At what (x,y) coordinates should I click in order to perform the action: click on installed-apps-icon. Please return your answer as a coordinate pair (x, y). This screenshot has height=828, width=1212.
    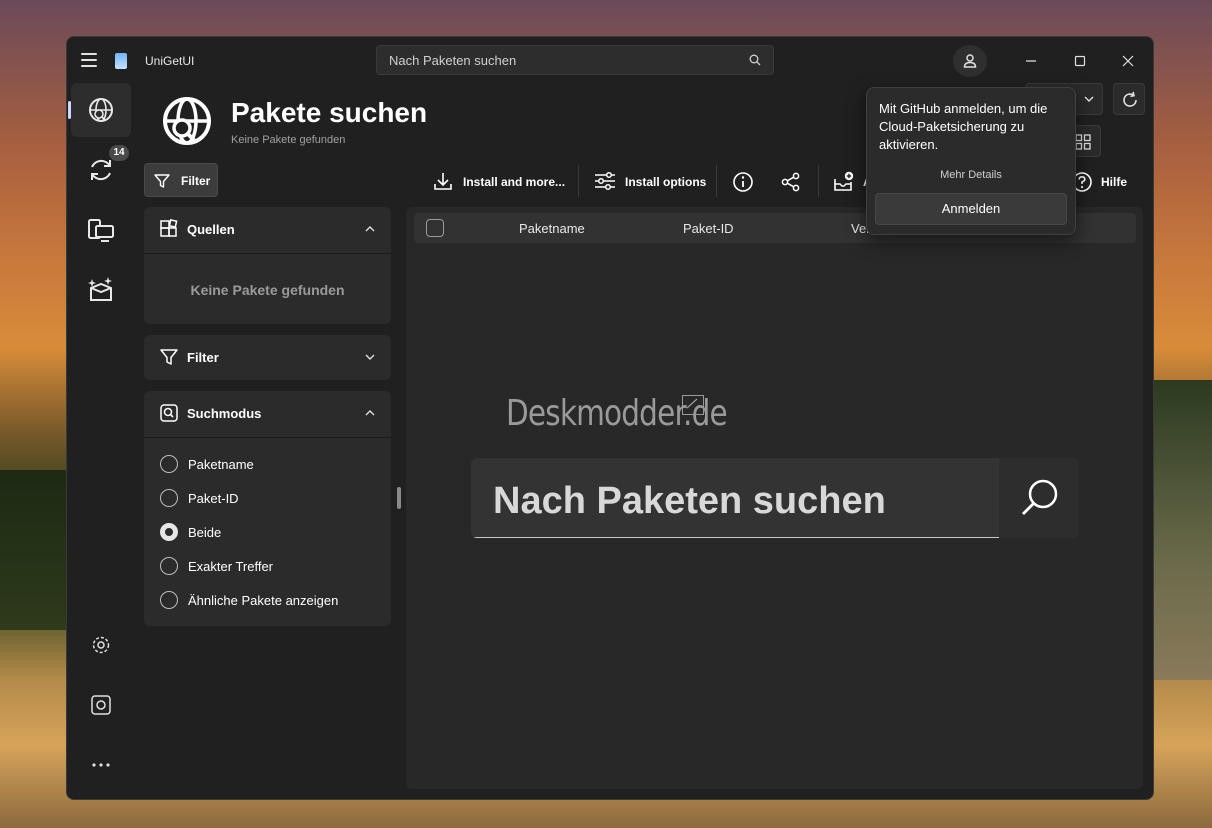
    Looking at the image, I should click on (101, 230).